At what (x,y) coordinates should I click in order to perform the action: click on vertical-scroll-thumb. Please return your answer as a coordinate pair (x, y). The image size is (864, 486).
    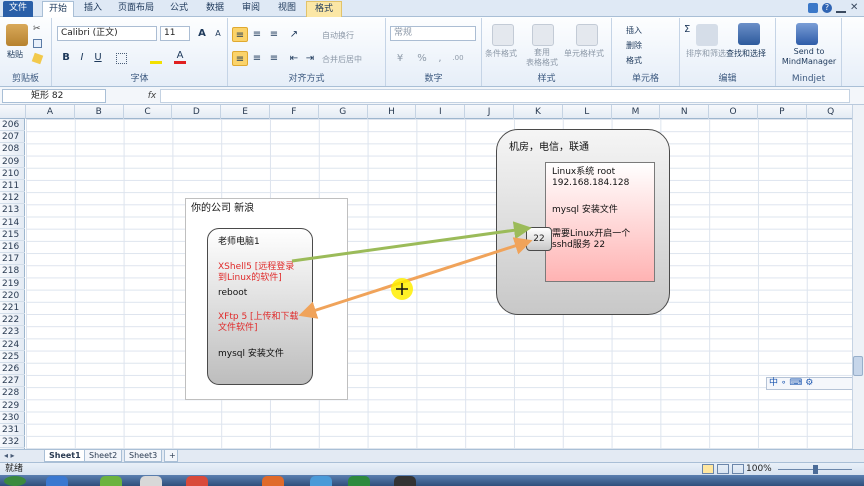
    Looking at the image, I should click on (858, 366).